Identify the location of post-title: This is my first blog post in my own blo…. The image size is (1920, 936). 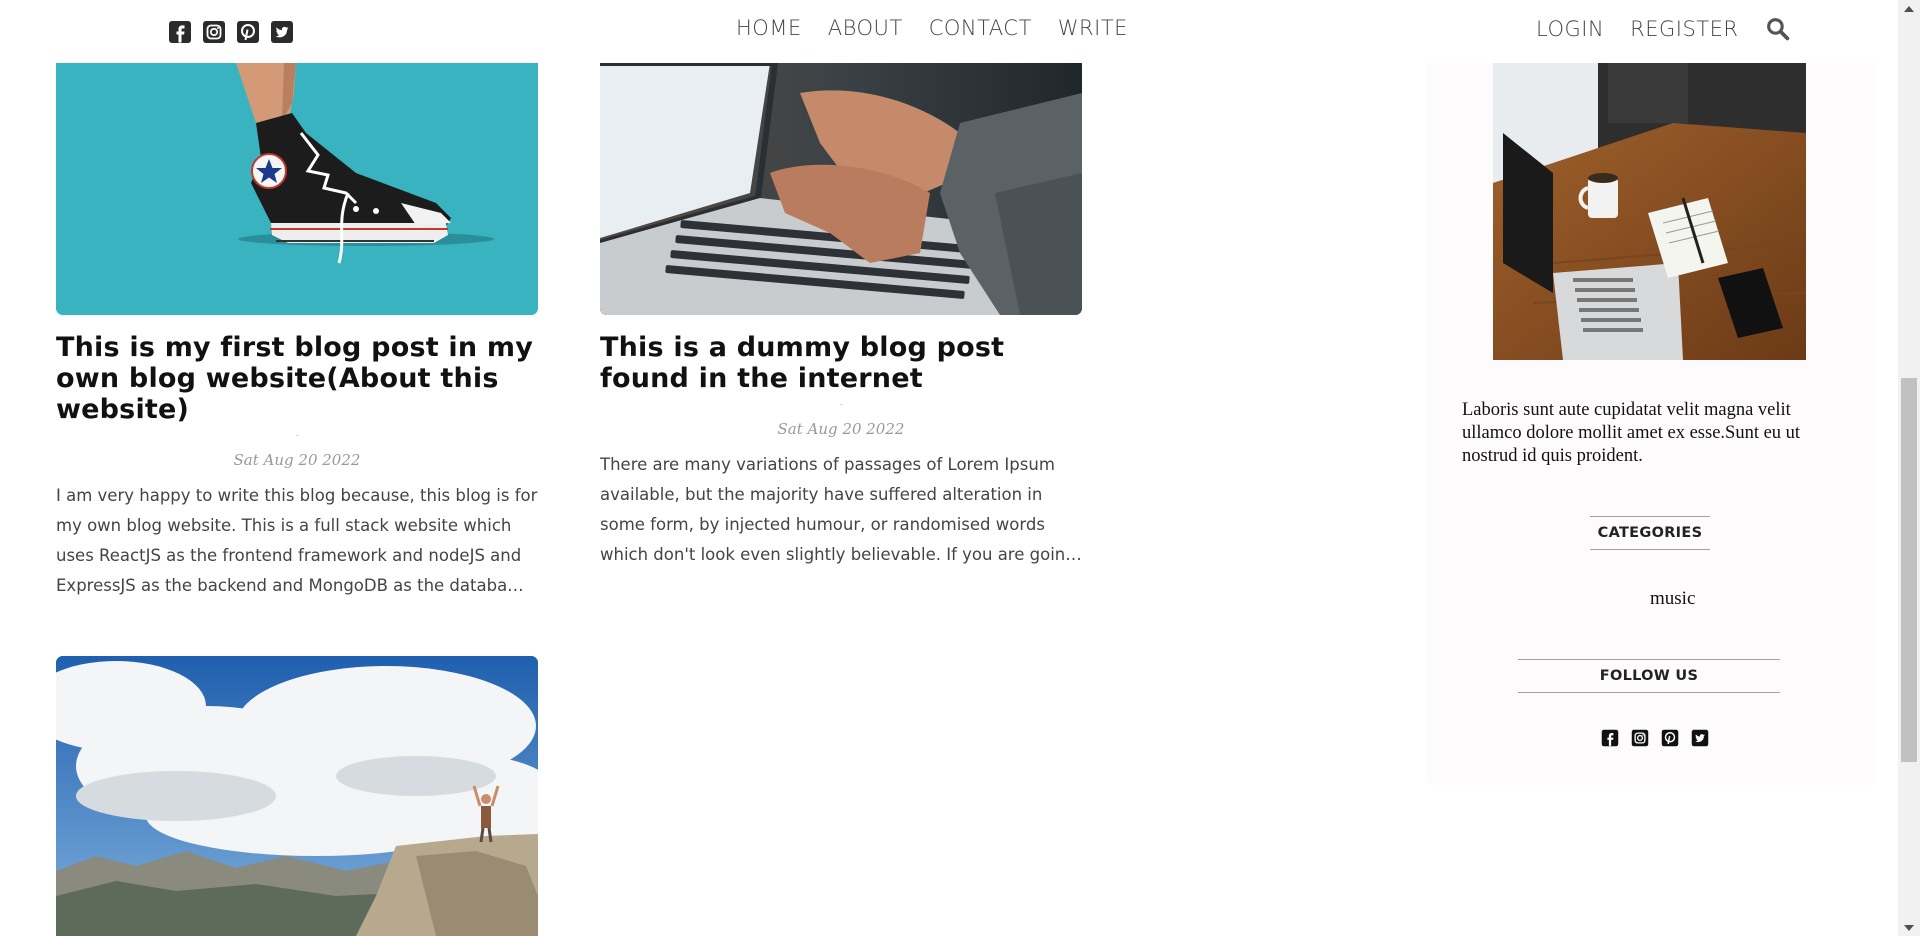
(297, 378).